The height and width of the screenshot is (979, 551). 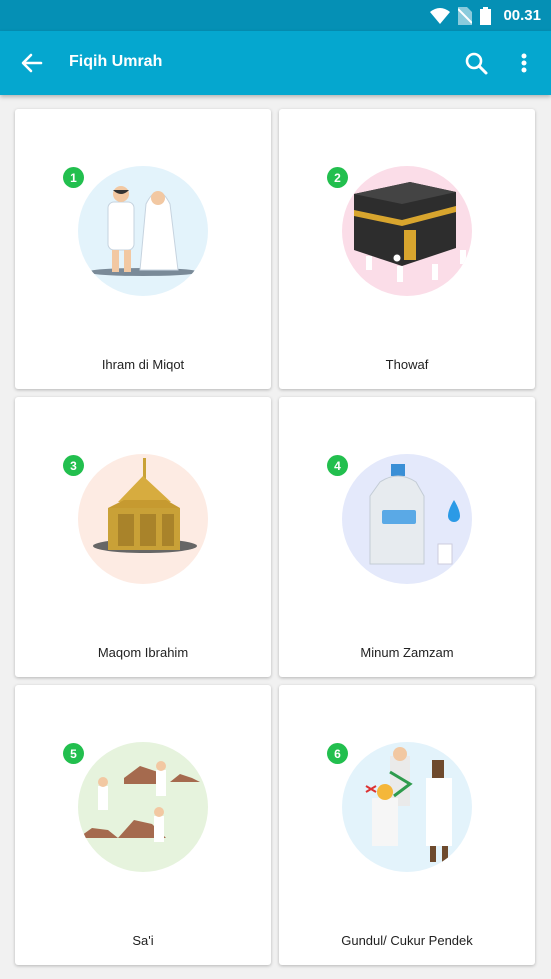 I want to click on step-card-minum-zamzam: 4 Minum Zamzam, so click(x=407, y=537).